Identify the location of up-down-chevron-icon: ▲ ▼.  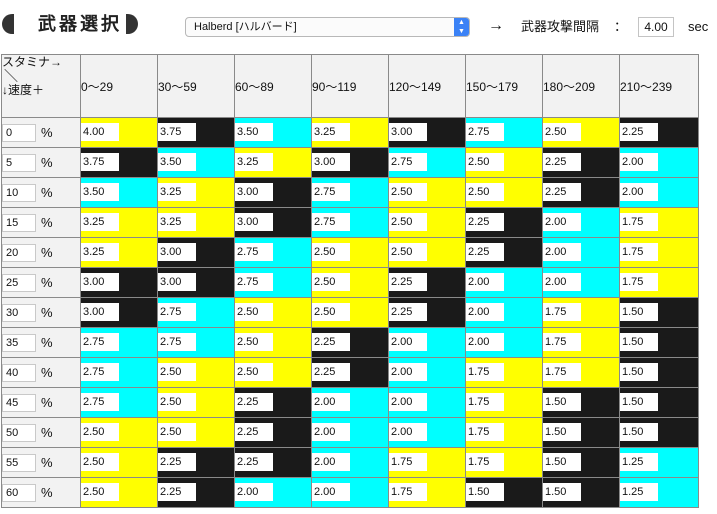
(461, 27).